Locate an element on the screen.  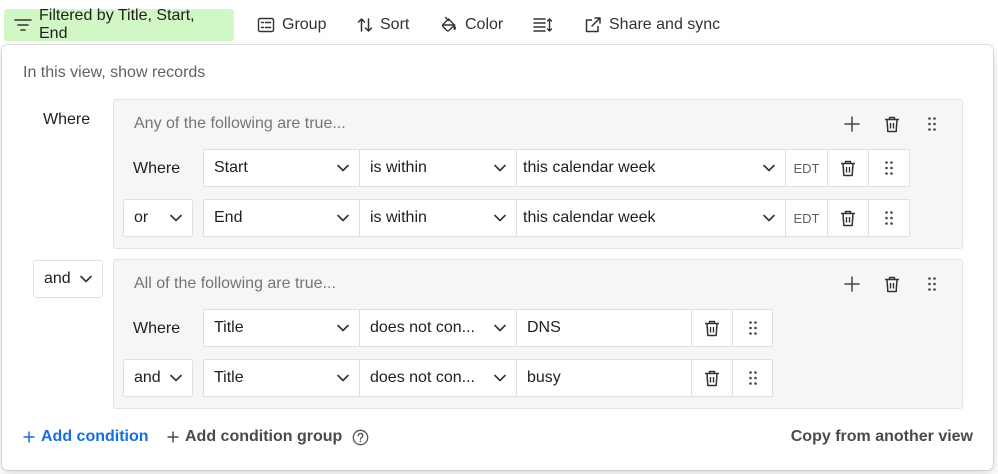
group-conjunction-select: and is located at coordinates (68, 279).